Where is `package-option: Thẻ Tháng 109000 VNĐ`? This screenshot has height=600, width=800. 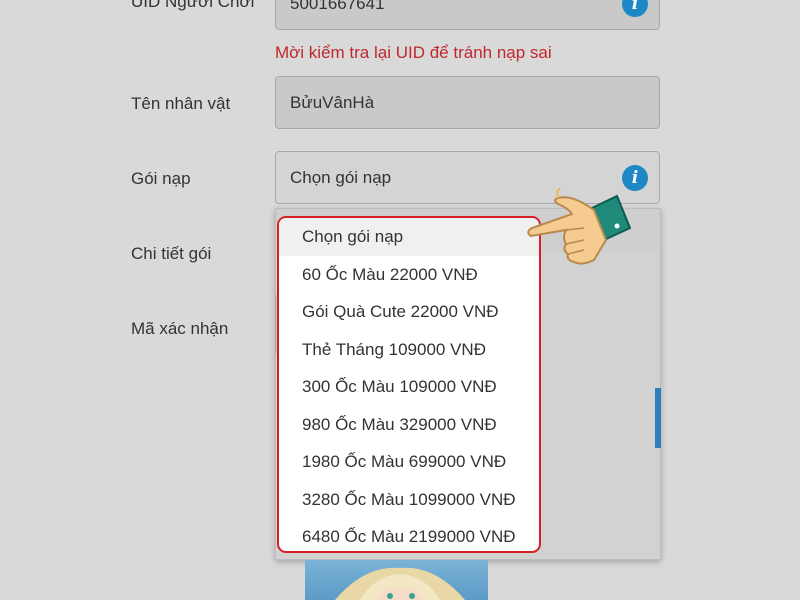 package-option: Thẻ Tháng 109000 VNĐ is located at coordinates (409, 350).